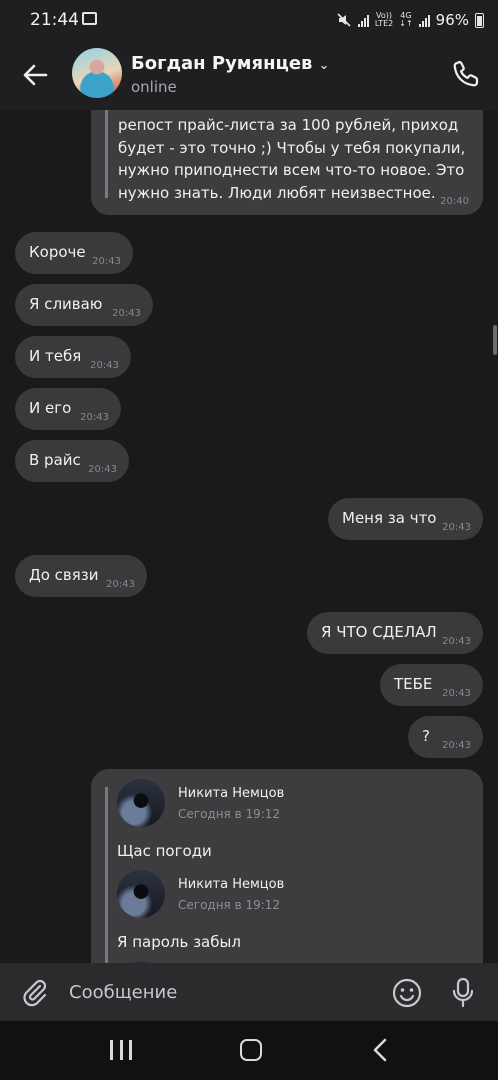  What do you see at coordinates (57, 252) in the screenshot?
I see `message-text: Короче` at bounding box center [57, 252].